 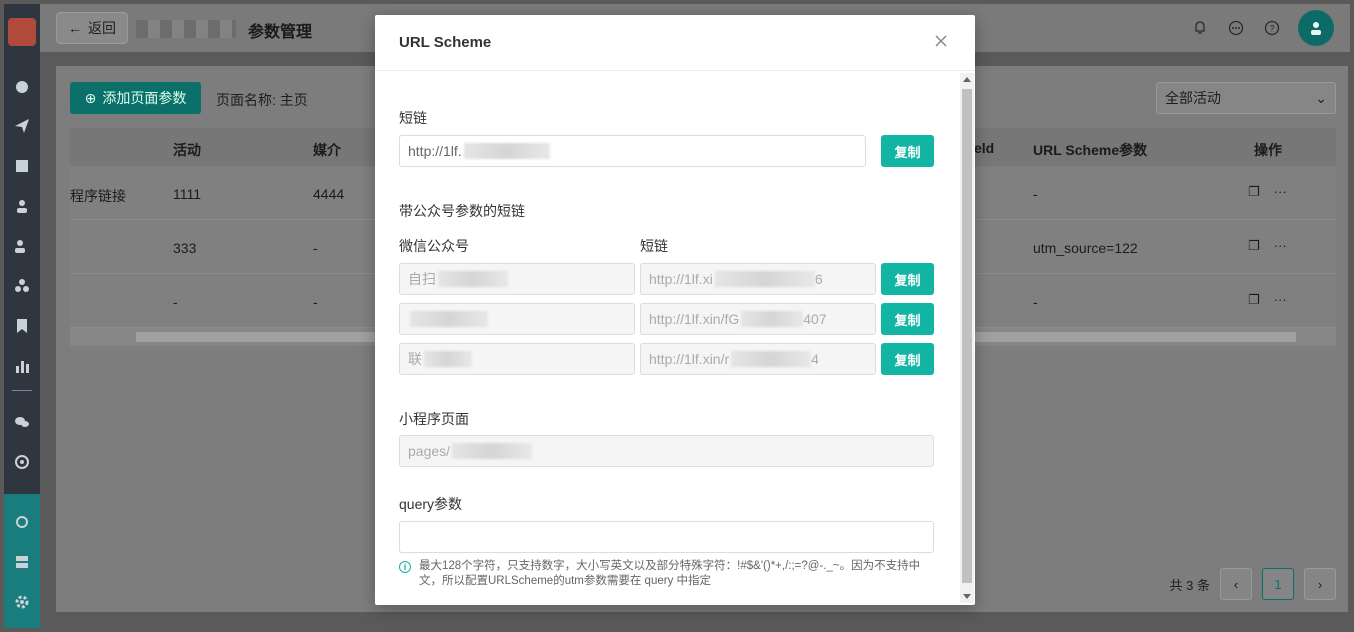 What do you see at coordinates (280, 32) in the screenshot?
I see `page-title: 参数管理` at bounding box center [280, 32].